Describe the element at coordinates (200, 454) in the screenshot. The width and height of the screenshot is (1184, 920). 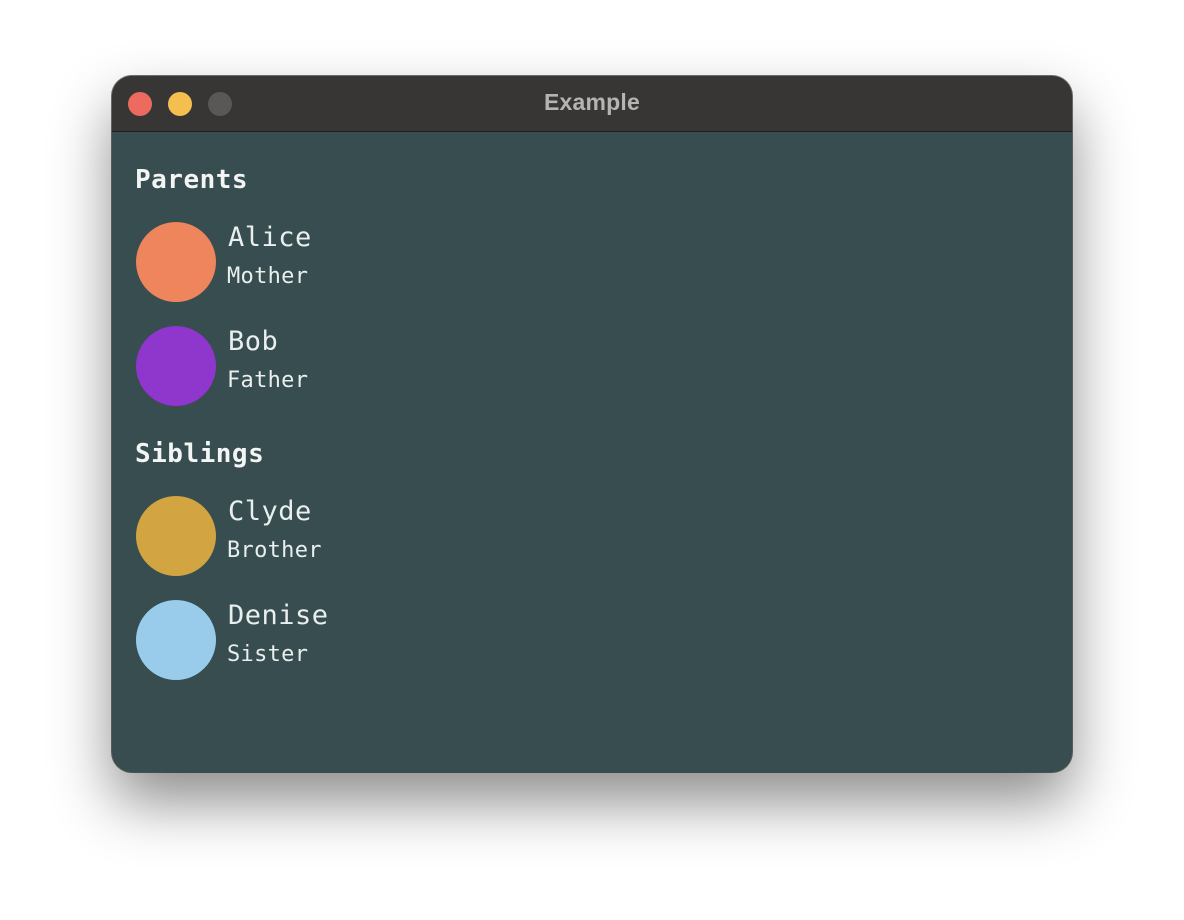
I see `section-title-siblings: Siblings` at that location.